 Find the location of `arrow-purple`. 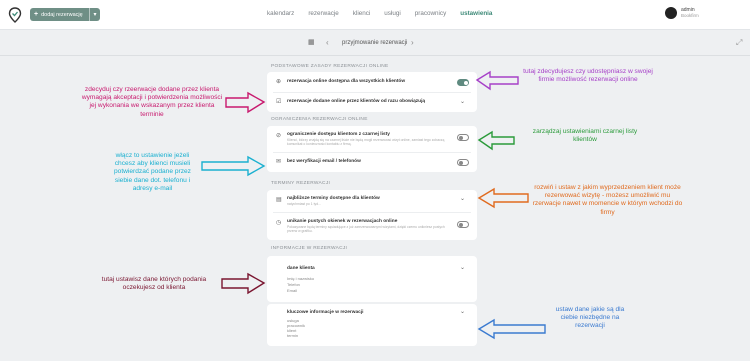

arrow-purple is located at coordinates (497, 80).